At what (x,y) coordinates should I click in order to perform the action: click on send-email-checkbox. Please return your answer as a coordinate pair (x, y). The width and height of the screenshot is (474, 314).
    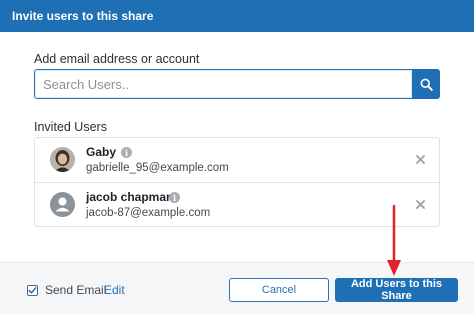
    Looking at the image, I should click on (32, 290).